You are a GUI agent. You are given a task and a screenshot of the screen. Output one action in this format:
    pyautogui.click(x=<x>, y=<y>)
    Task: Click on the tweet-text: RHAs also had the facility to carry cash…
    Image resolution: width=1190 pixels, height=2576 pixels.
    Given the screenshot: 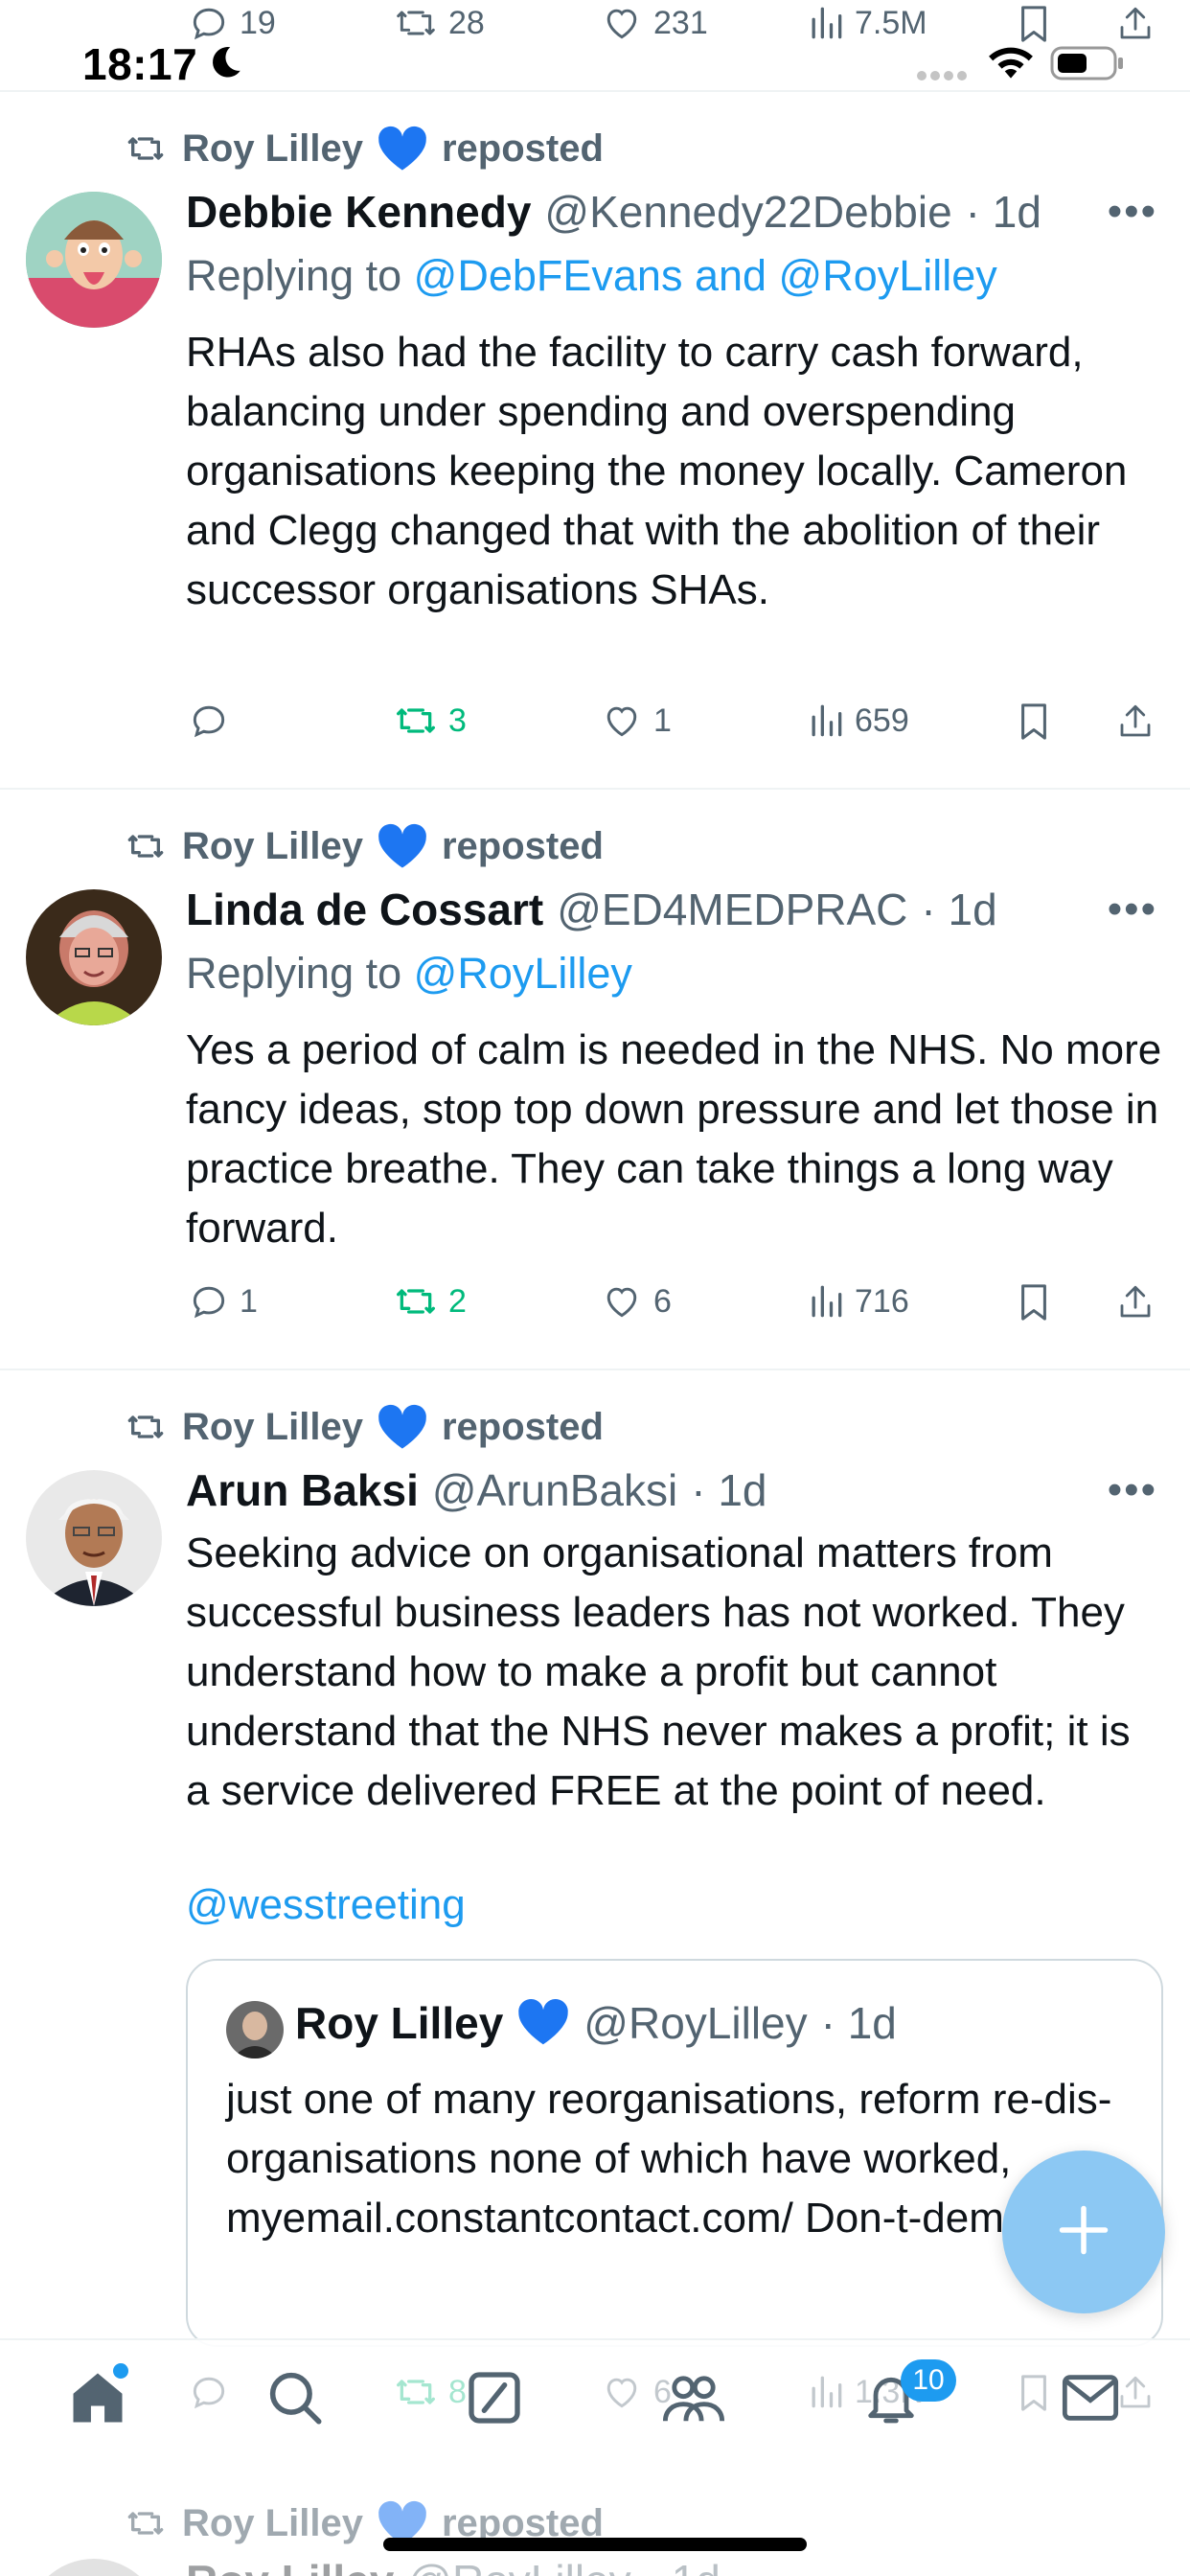 What is the action you would take?
    pyautogui.click(x=657, y=471)
    